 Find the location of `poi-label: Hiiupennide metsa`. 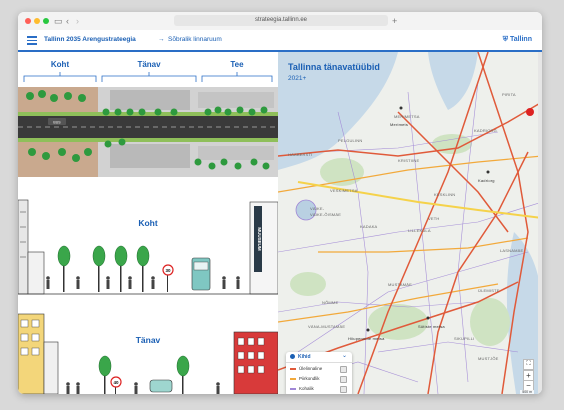

poi-label: Hiiupennide metsa is located at coordinates (366, 338).